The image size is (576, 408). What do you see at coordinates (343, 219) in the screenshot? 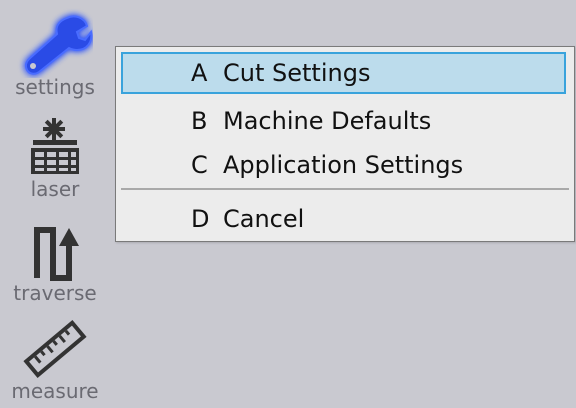
I see `menu-item-cancel: D Cancel` at bounding box center [343, 219].